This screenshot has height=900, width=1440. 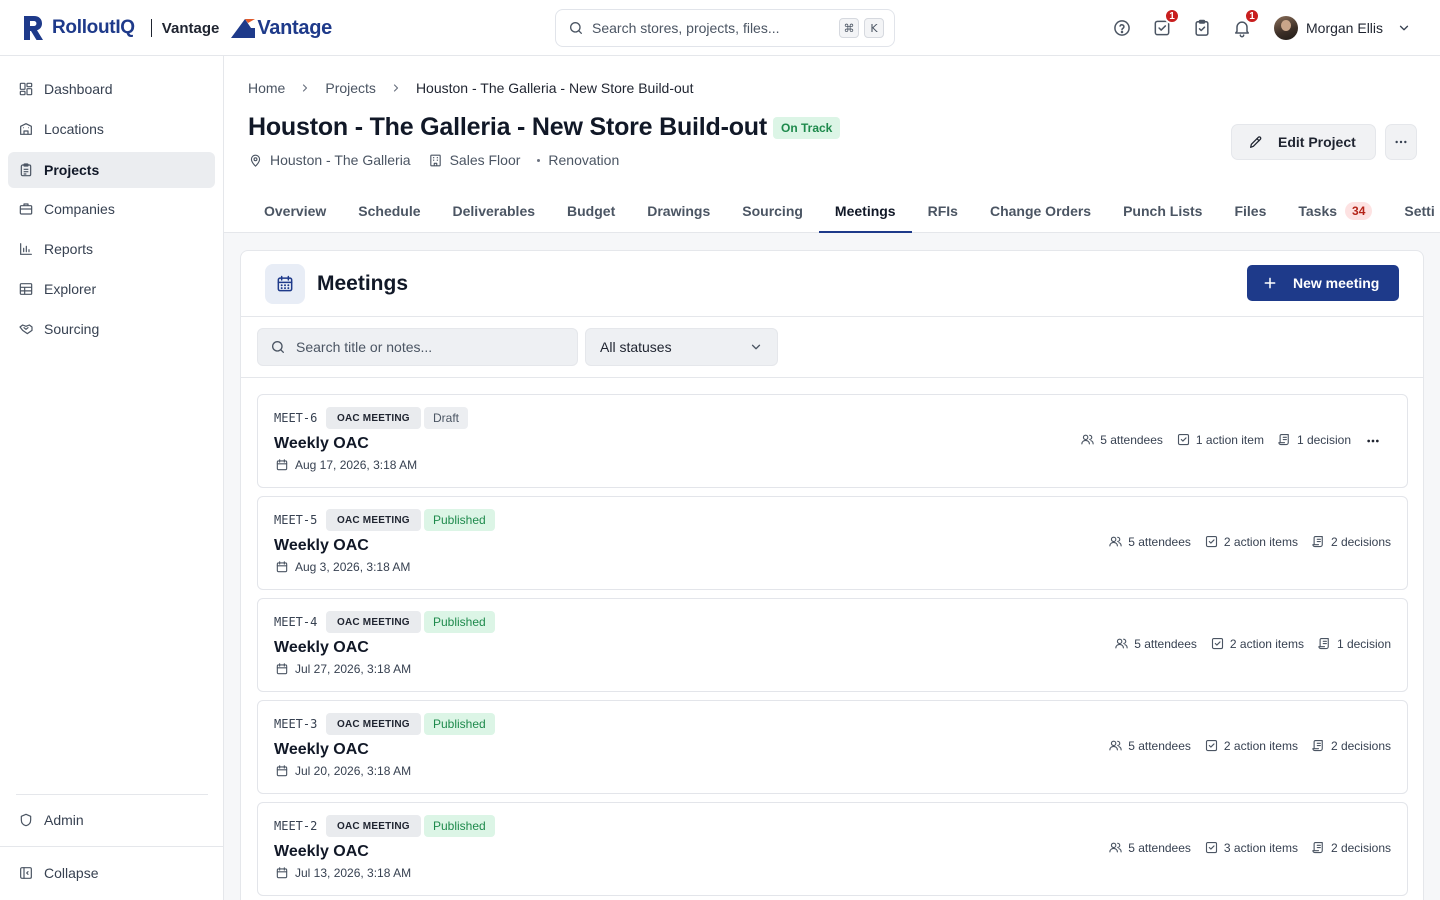 I want to click on section-title: Meetings, so click(x=363, y=283).